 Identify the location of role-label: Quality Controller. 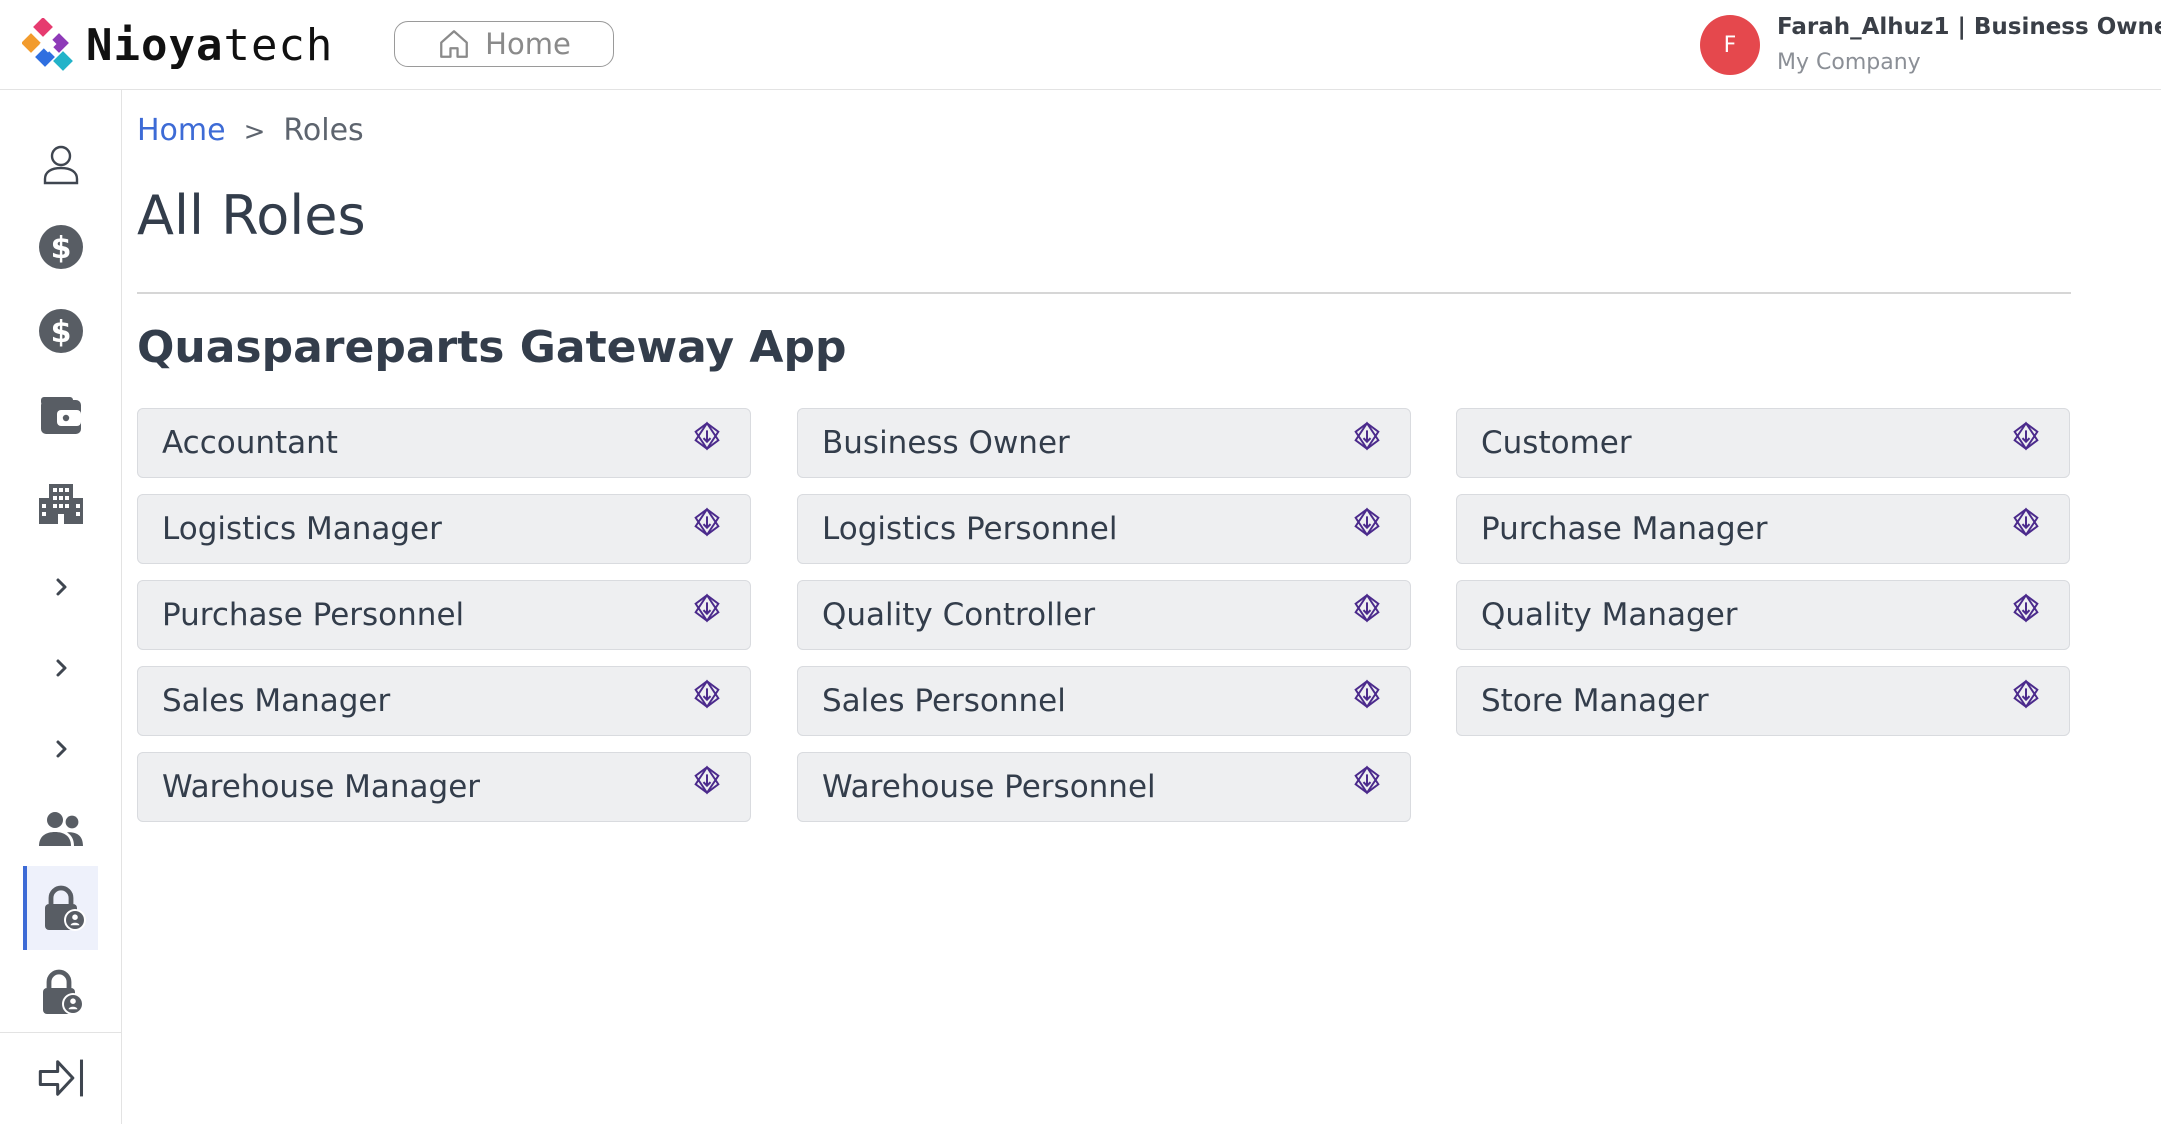
(959, 615).